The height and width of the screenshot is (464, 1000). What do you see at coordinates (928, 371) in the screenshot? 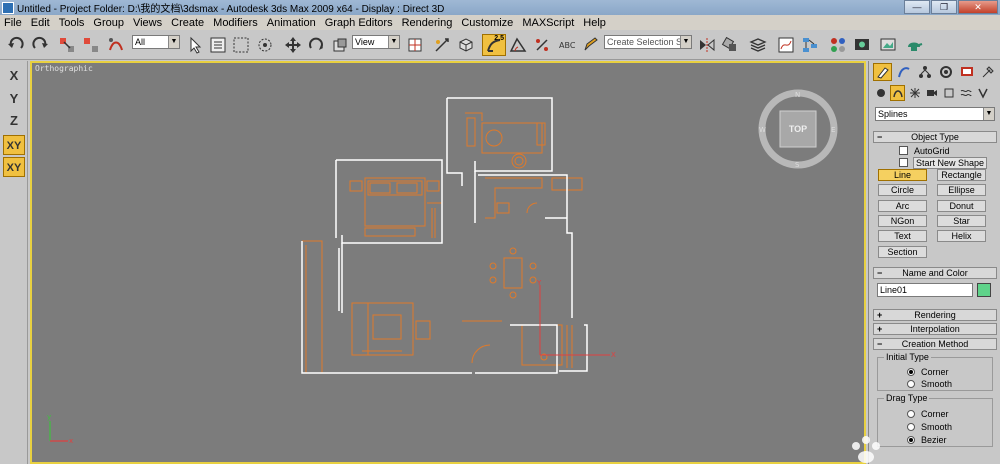
I see `initial-corner-option: Corner` at bounding box center [928, 371].